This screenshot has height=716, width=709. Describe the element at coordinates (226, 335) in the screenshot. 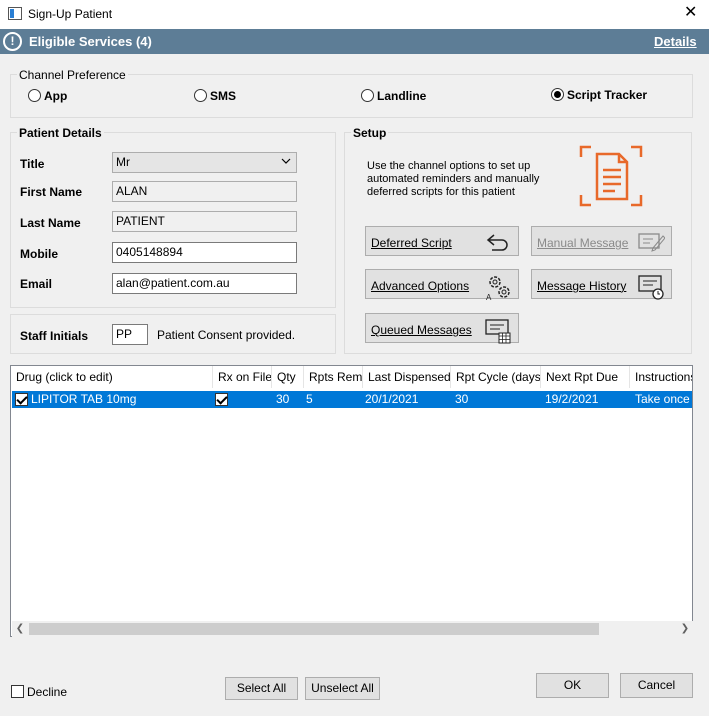

I see `patient-consent-text: Patient Consent provided.` at that location.